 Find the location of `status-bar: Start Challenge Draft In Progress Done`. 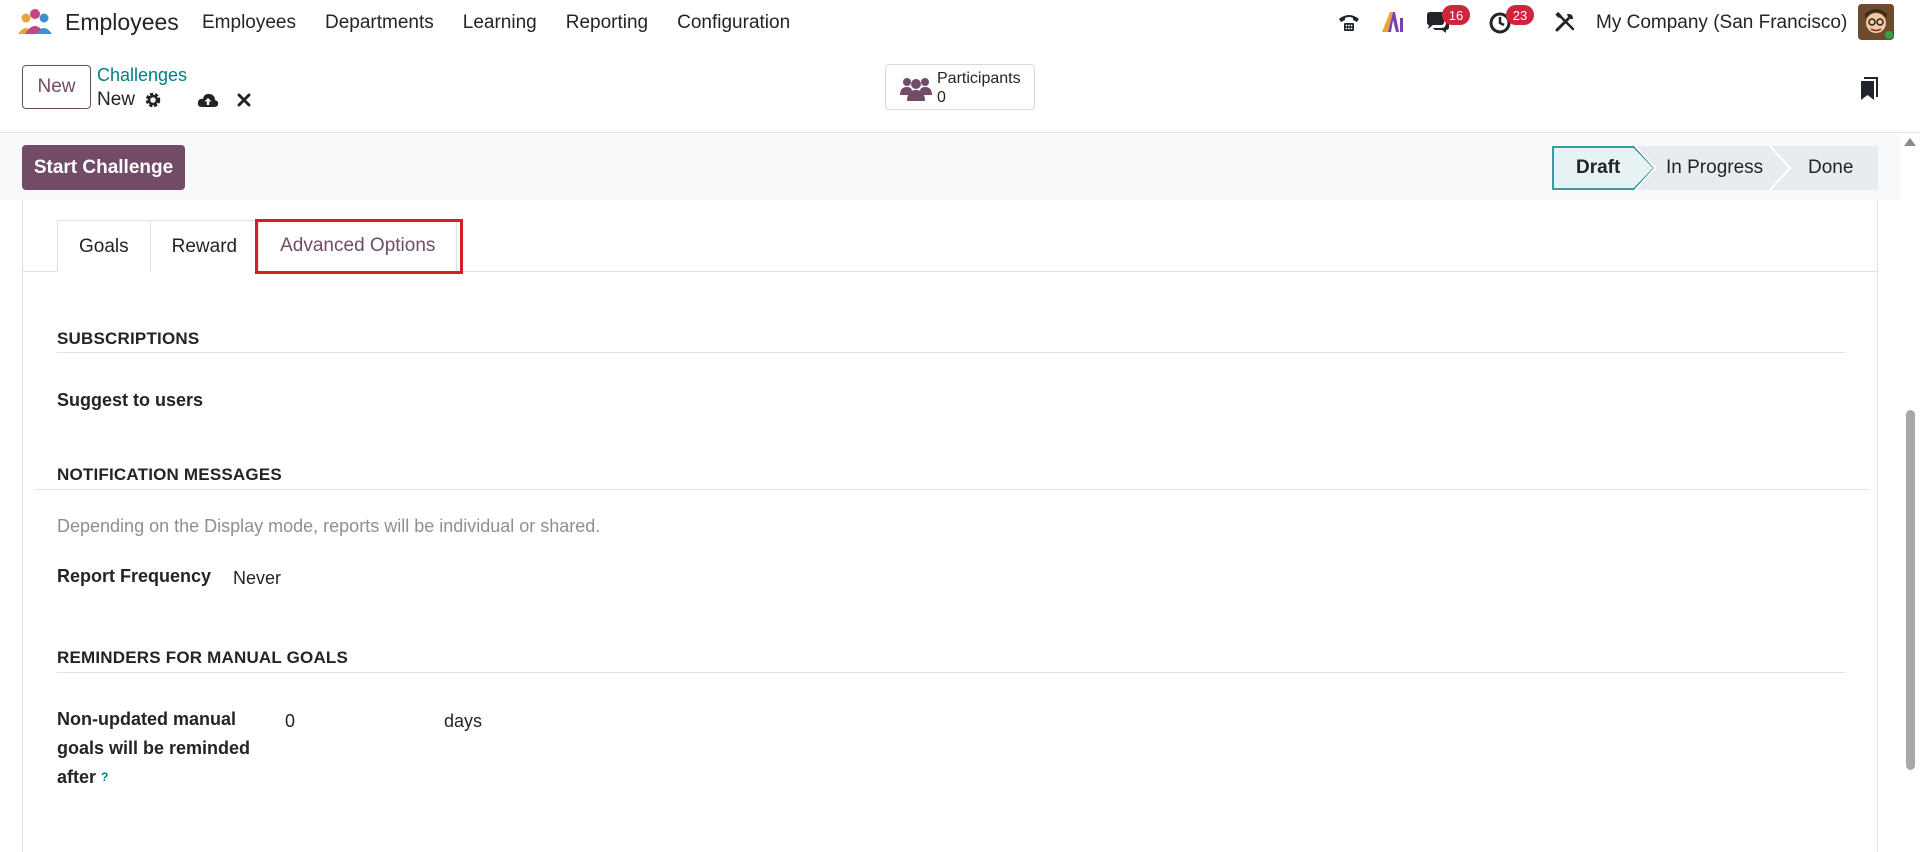

status-bar: Start Challenge Draft In Progress Done is located at coordinates (950, 167).